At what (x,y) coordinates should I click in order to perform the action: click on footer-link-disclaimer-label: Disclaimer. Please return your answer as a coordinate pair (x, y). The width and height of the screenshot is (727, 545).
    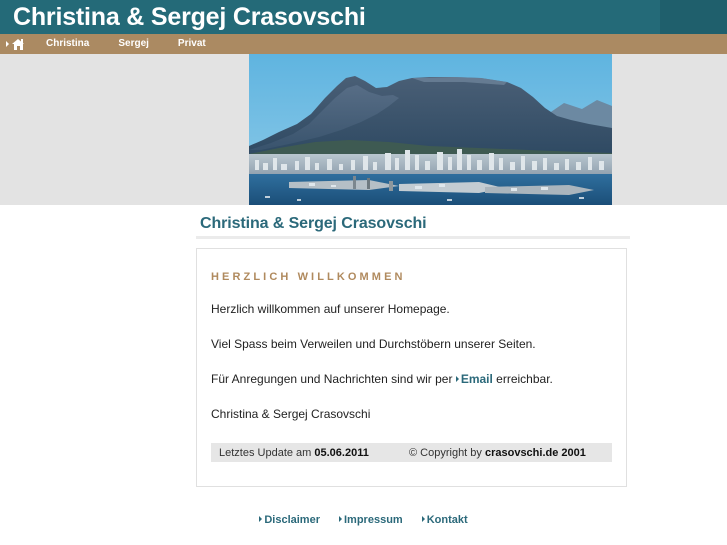
    Looking at the image, I should click on (292, 520).